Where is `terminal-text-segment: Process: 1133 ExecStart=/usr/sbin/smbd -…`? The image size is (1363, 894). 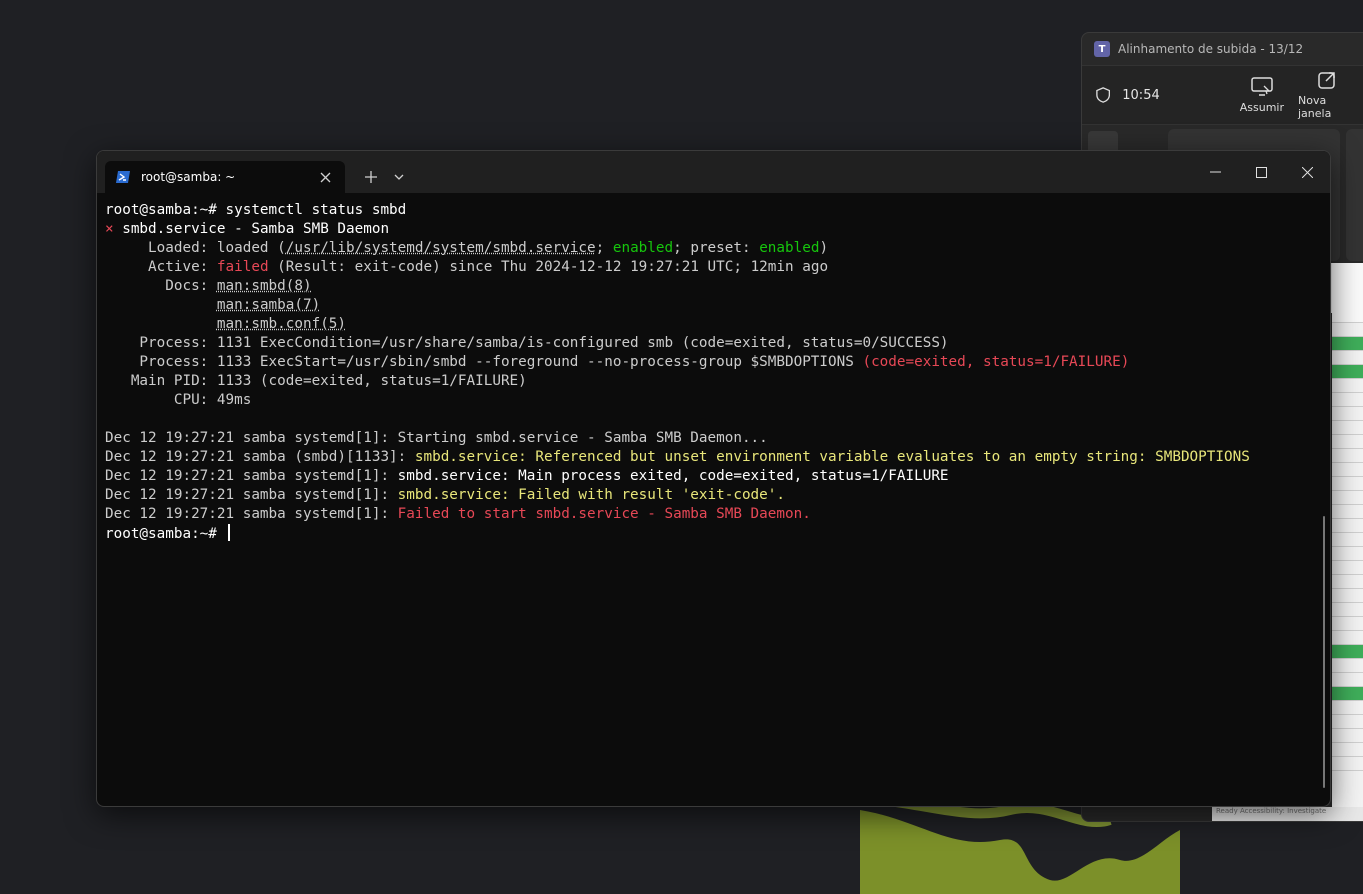
terminal-text-segment: Process: 1133 ExecStart=/usr/sbin/smbd -… is located at coordinates (483, 362).